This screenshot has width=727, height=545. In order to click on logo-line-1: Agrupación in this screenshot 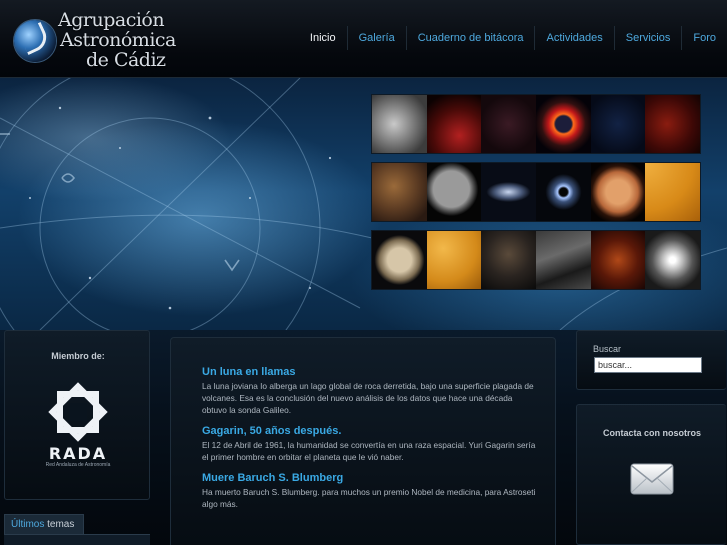, I will do `click(111, 20)`.